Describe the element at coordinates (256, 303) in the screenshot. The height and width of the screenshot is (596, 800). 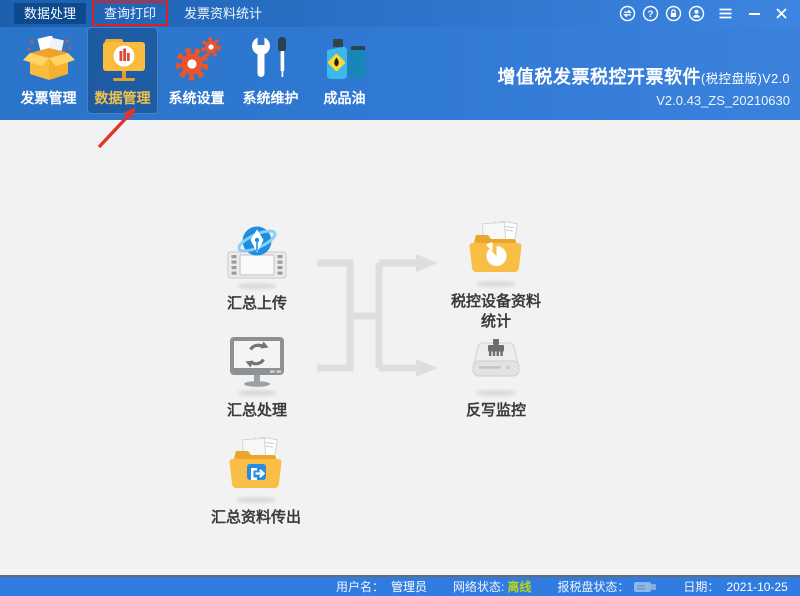
I see `node-label: 汇总上传` at that location.